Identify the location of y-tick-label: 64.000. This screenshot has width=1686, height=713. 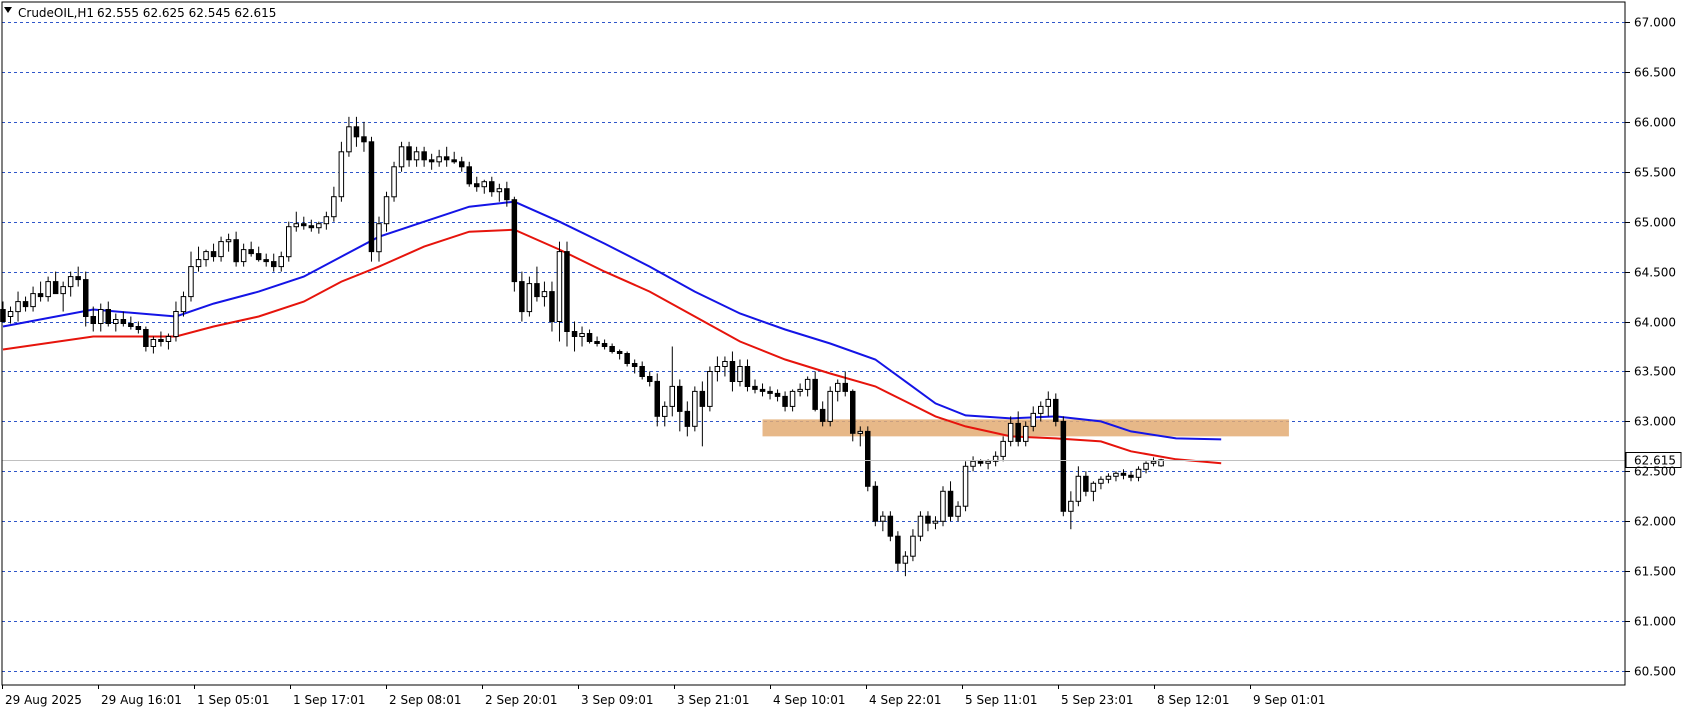
(1655, 323).